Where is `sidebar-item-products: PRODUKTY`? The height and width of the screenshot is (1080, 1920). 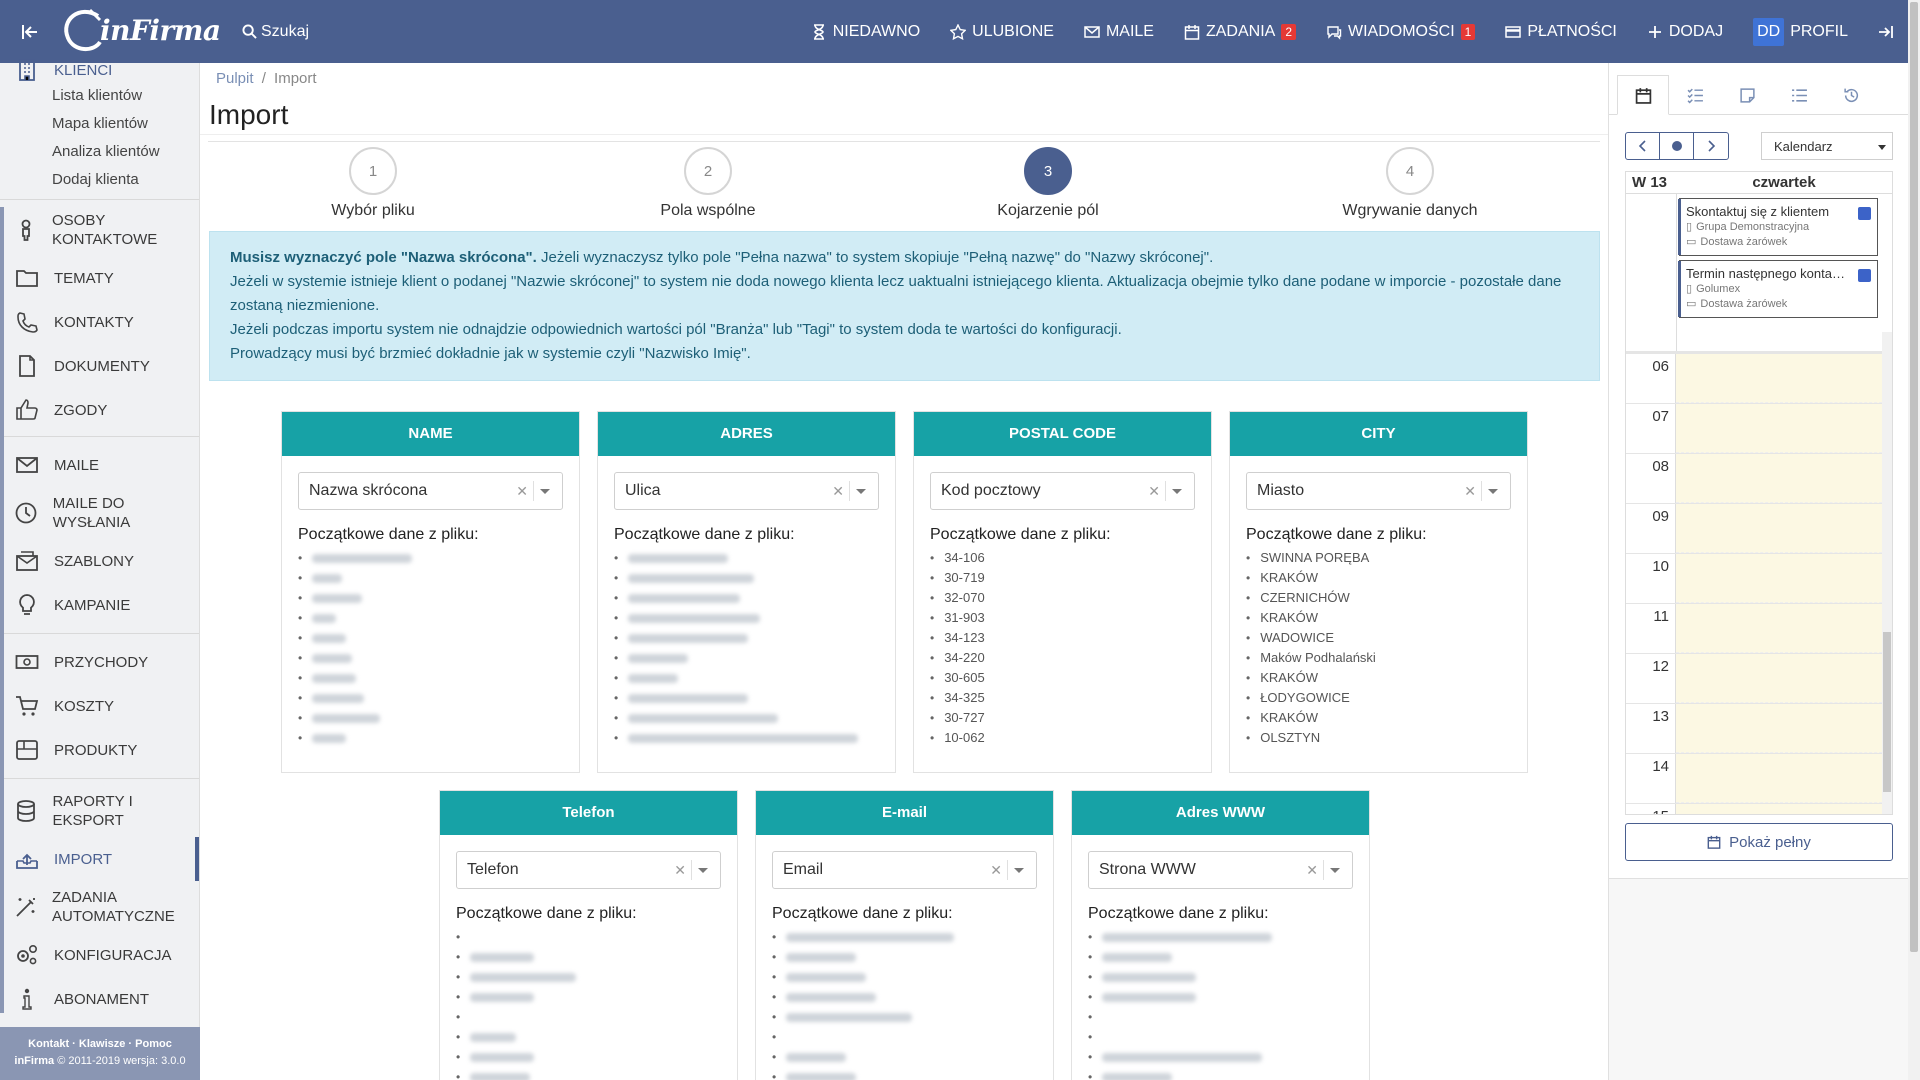 sidebar-item-products: PRODUKTY is located at coordinates (99, 750).